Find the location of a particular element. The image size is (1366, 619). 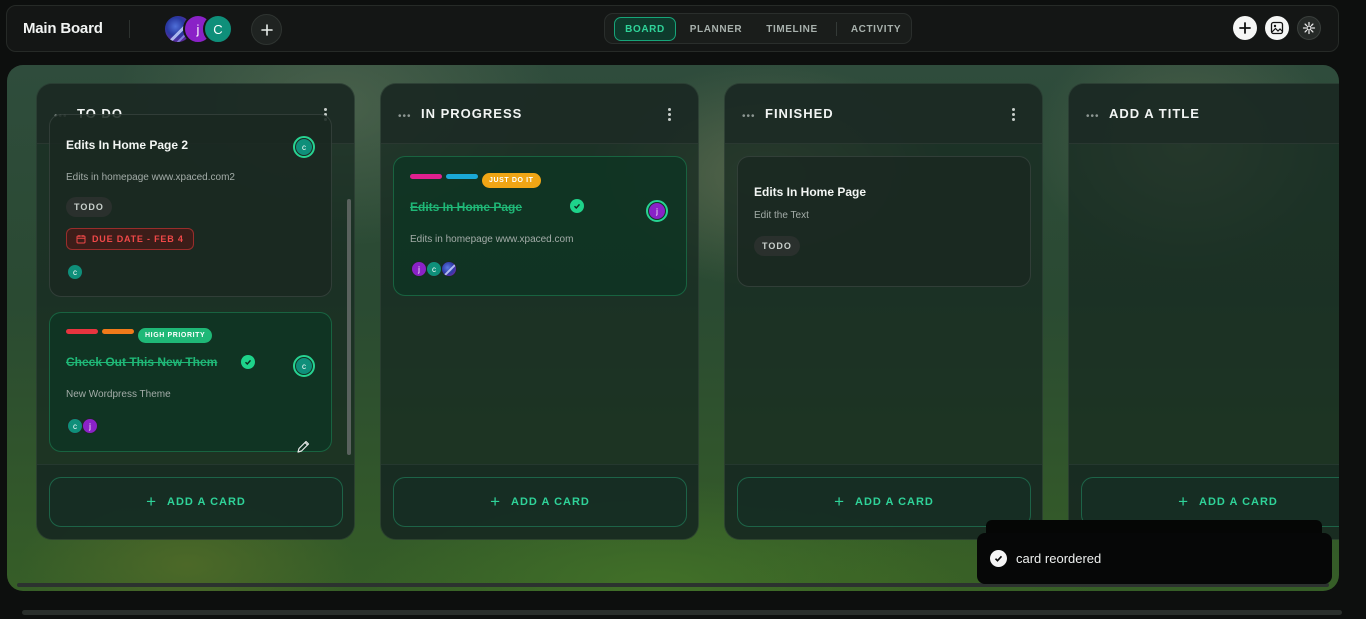

label-pink is located at coordinates (426, 176).